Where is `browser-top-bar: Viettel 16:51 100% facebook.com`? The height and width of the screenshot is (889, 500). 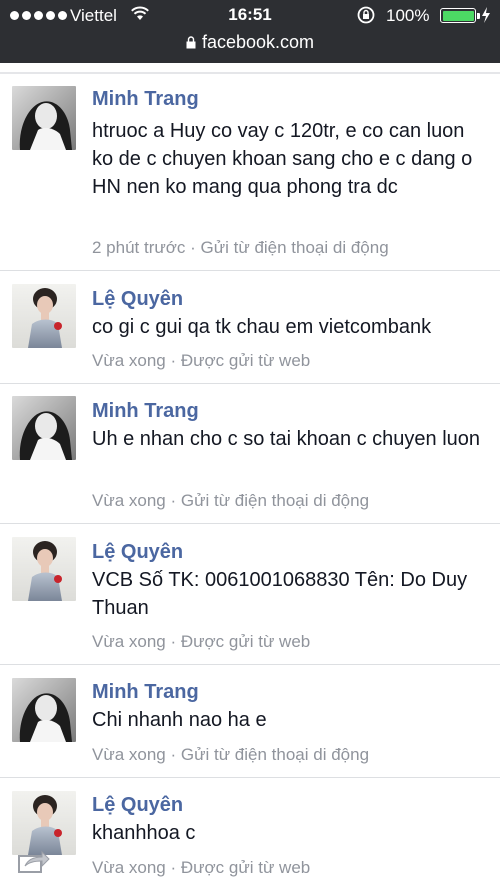 browser-top-bar: Viettel 16:51 100% facebook.com is located at coordinates (250, 31).